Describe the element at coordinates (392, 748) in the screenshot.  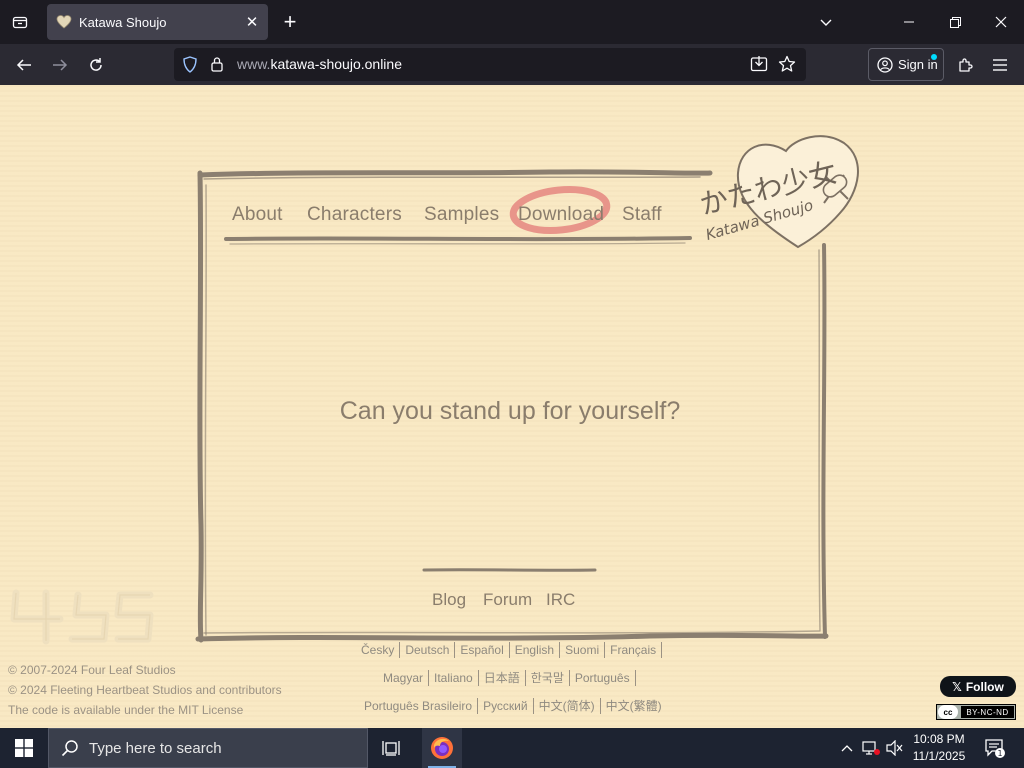
I see `task-view-icon` at that location.